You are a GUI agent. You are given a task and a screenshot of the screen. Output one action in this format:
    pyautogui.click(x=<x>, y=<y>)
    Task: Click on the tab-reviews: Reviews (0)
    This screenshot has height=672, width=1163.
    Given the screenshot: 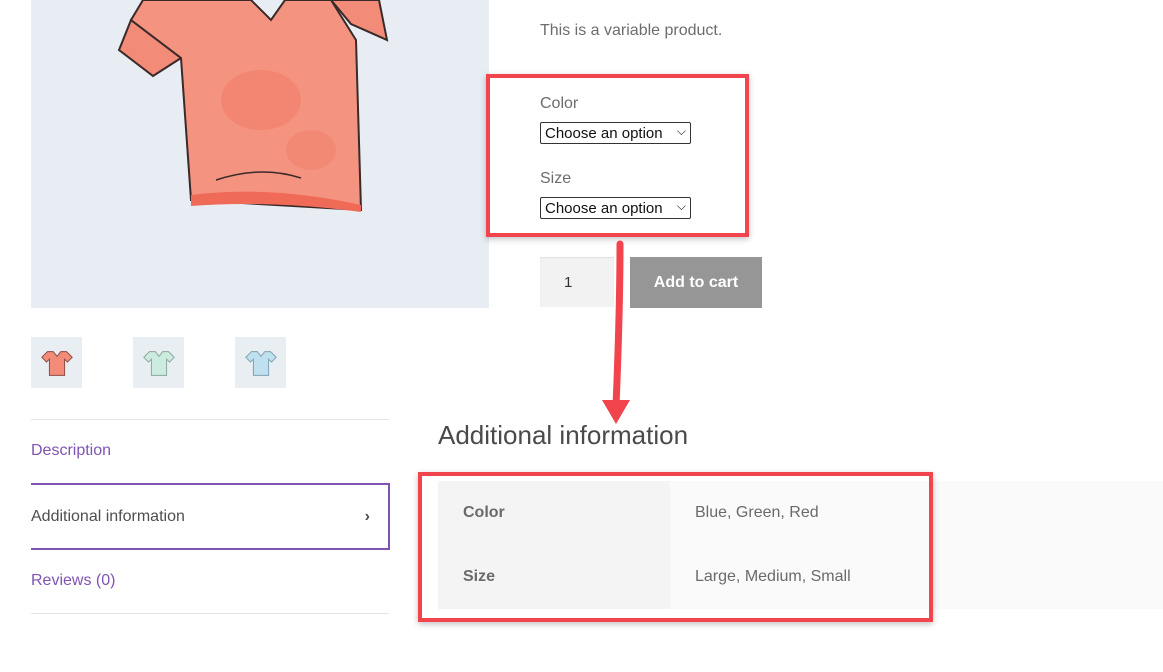 What is the action you would take?
    pyautogui.click(x=73, y=581)
    